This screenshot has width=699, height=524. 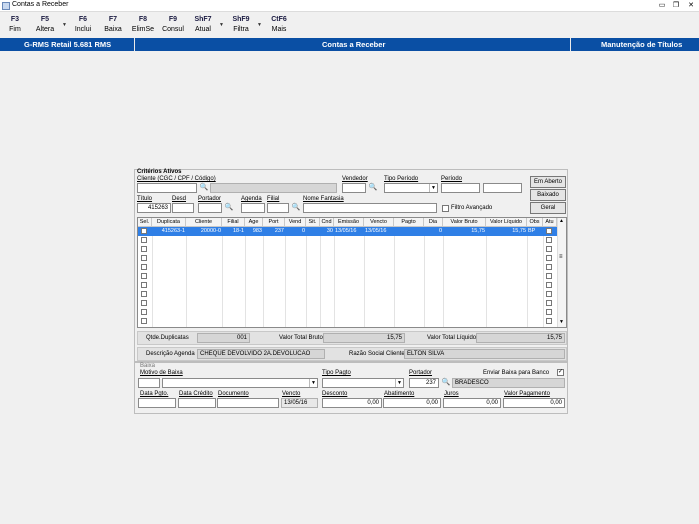 What do you see at coordinates (548, 208) in the screenshot?
I see `geral-button: Geral` at bounding box center [548, 208].